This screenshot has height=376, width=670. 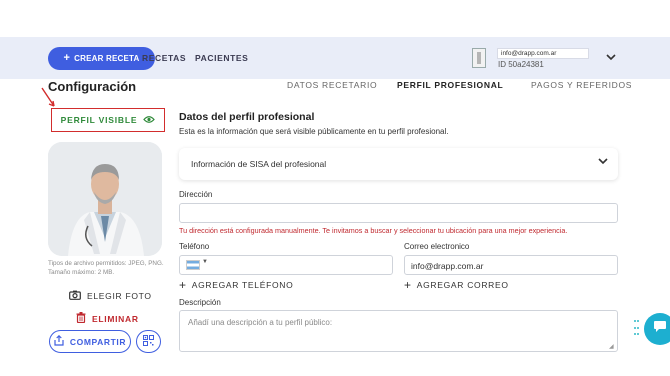 I want to click on trash-icon, so click(x=81, y=318).